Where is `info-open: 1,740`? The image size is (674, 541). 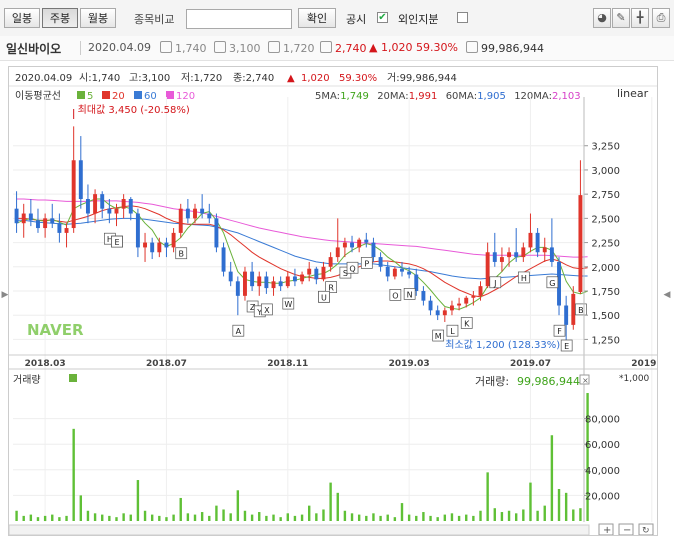
info-open: 1,740 is located at coordinates (183, 48).